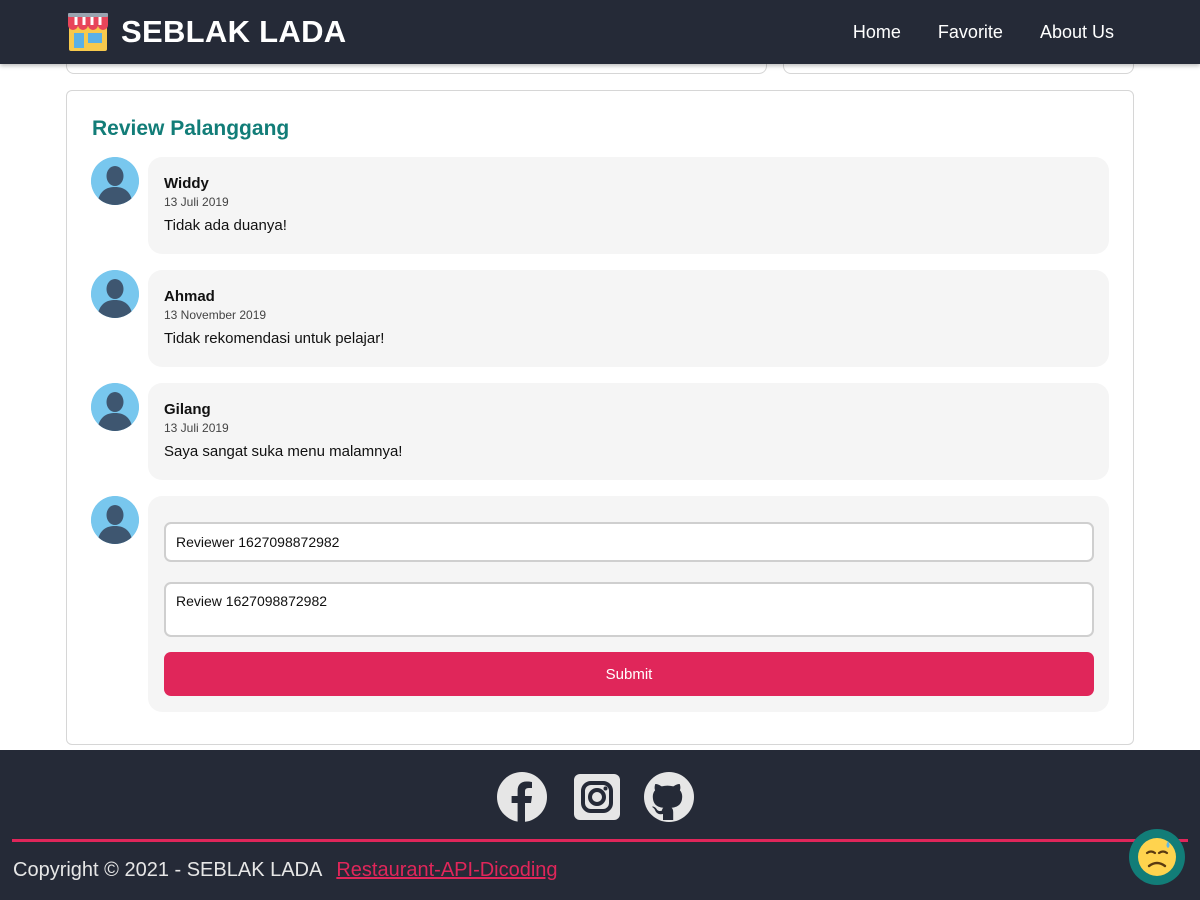 This screenshot has height=900, width=1200. What do you see at coordinates (629, 674) in the screenshot?
I see `submit-button: Submit` at bounding box center [629, 674].